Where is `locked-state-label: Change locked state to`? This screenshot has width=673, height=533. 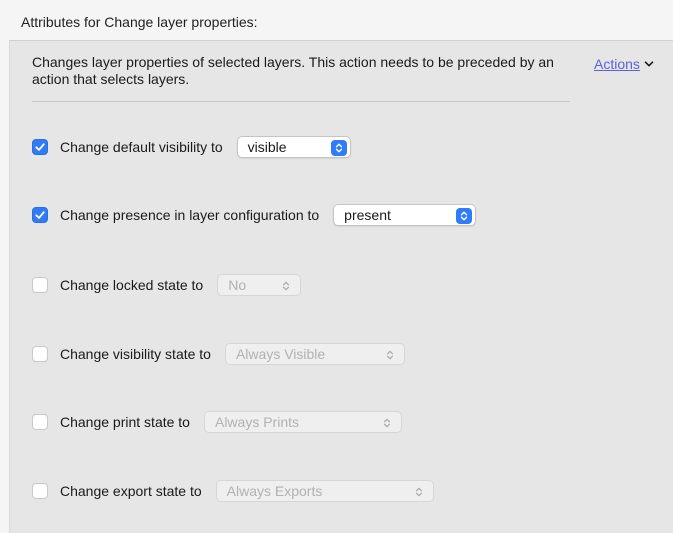 locked-state-label: Change locked state to is located at coordinates (132, 285).